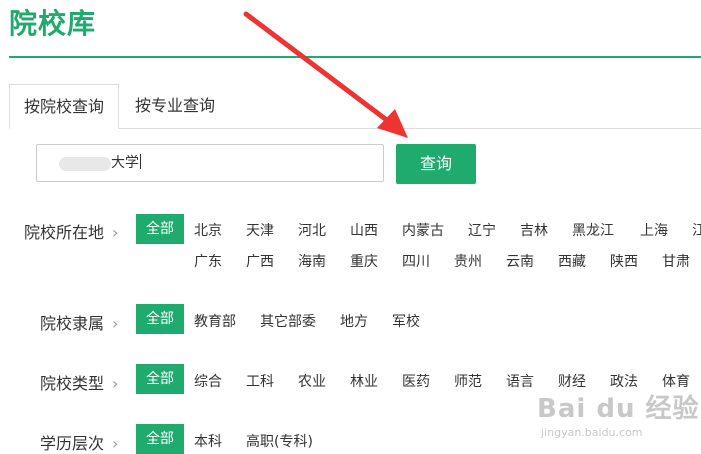  I want to click on watermark: Bai du 经验 jingyan.baidu.com, so click(618, 420).